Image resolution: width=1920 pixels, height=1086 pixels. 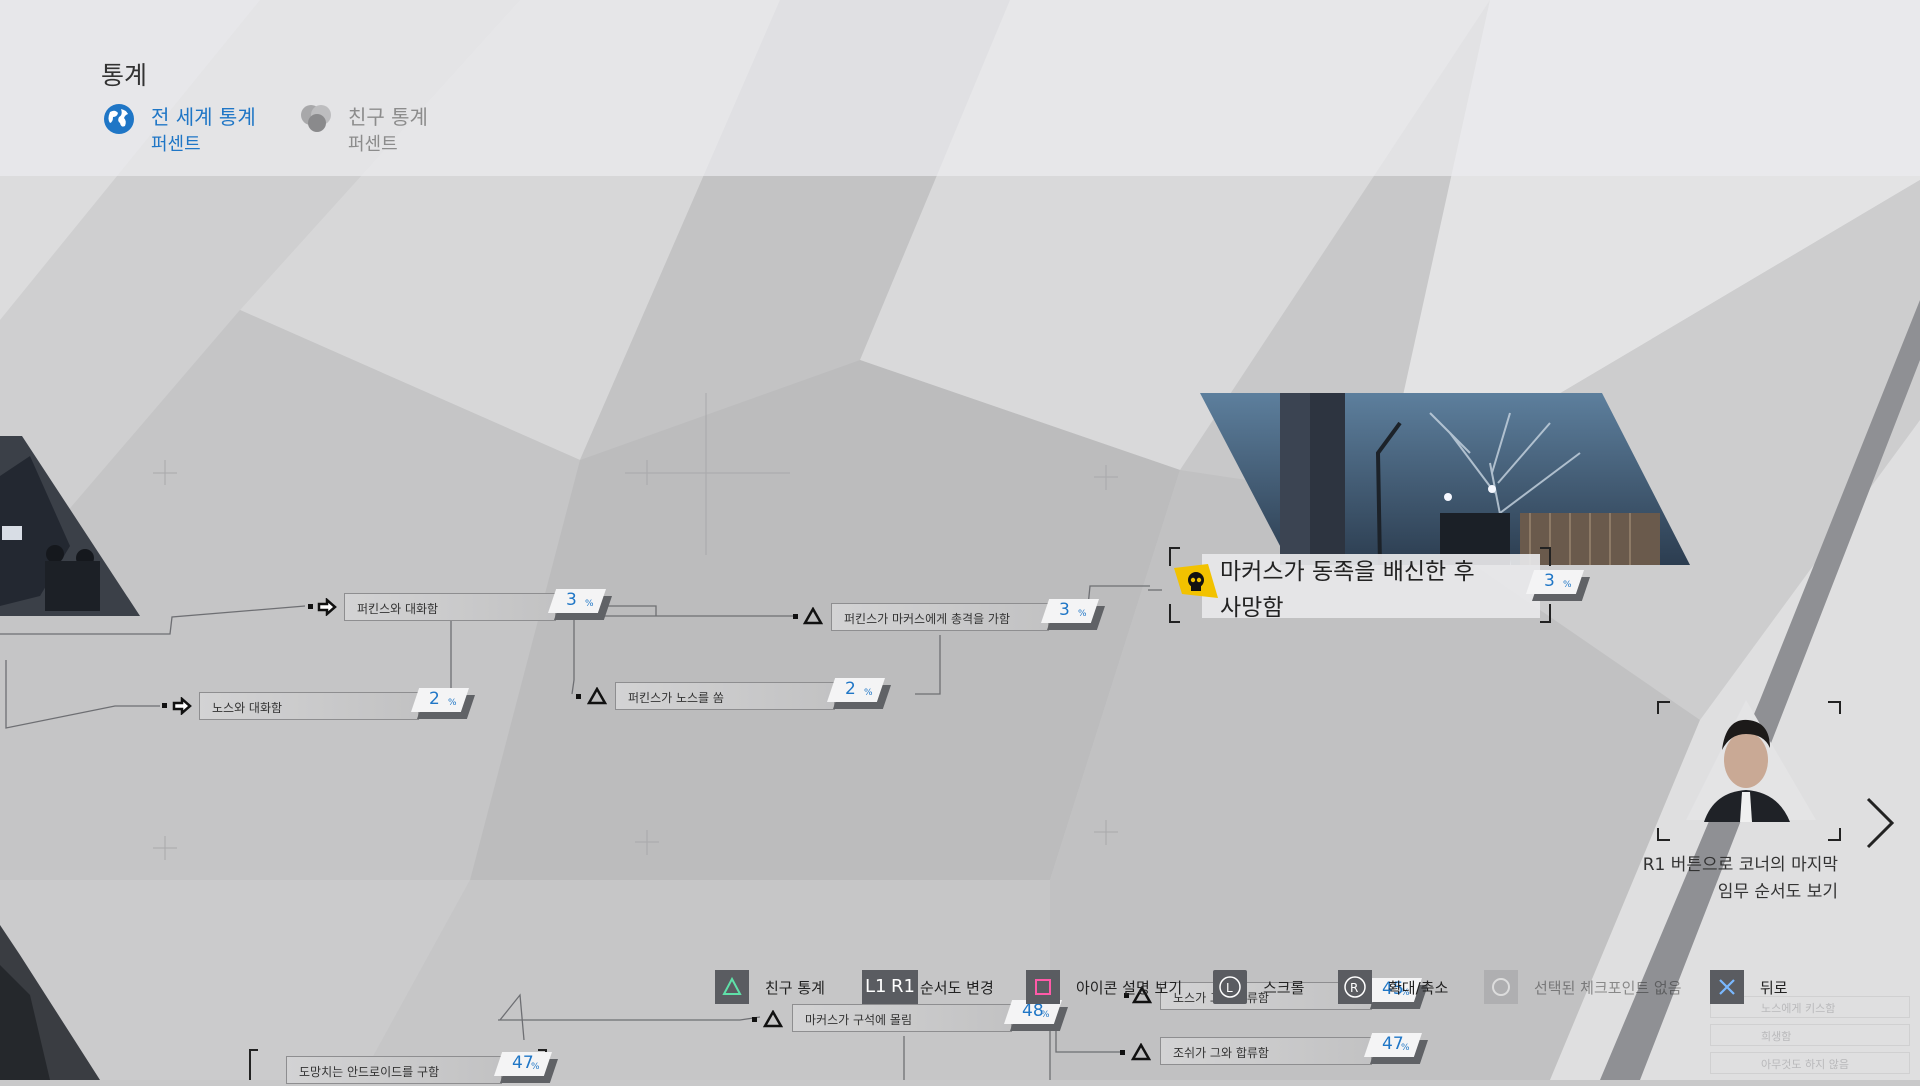 What do you see at coordinates (1749, 771) in the screenshot?
I see `next-chapter-frame` at bounding box center [1749, 771].